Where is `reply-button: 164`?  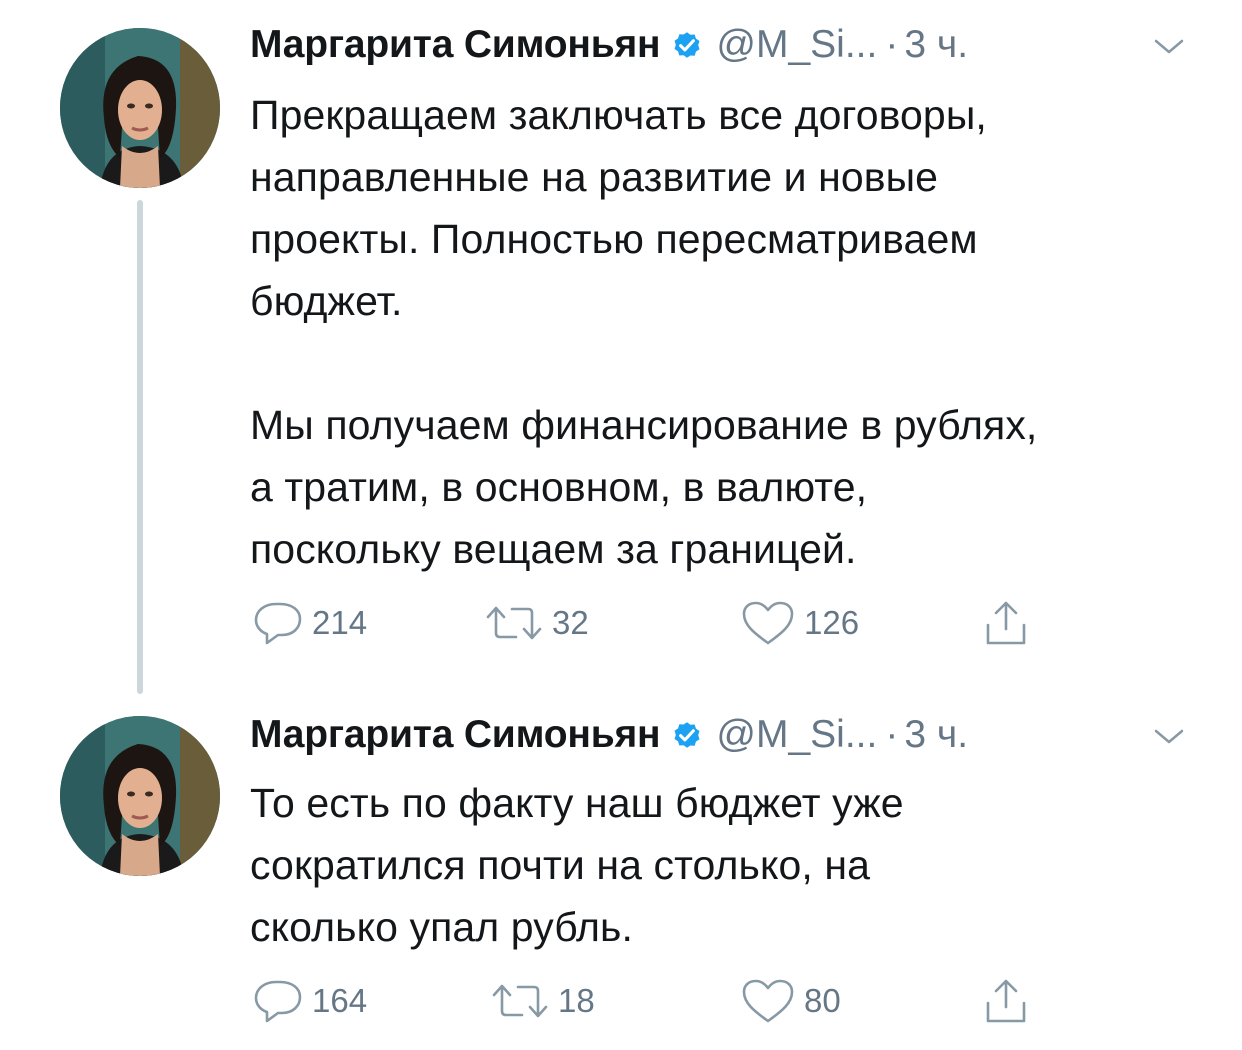
reply-button: 164 is located at coordinates (309, 1001).